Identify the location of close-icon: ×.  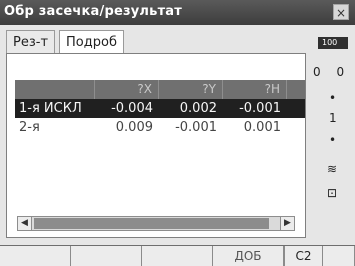
(341, 13).